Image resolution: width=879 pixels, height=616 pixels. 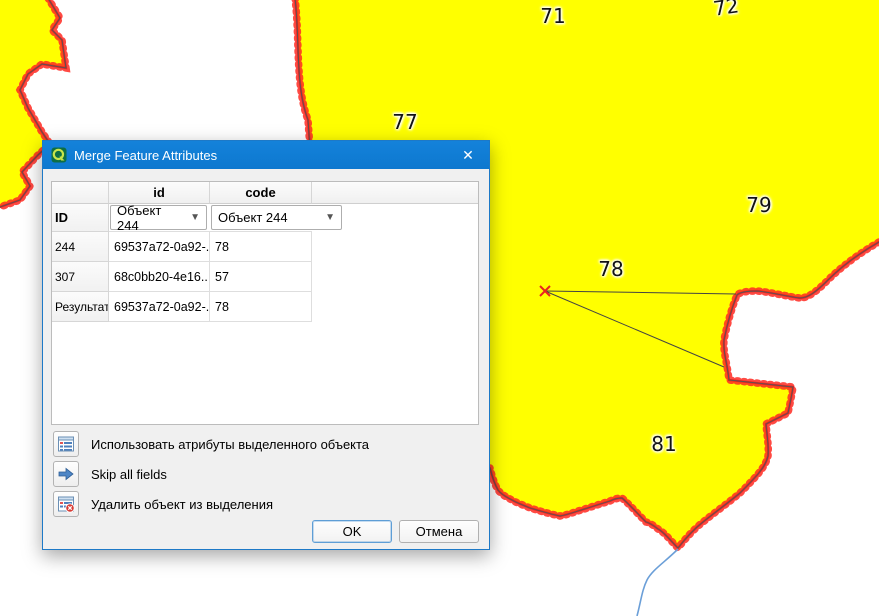 I want to click on action-row: Удалить объект из выделения, so click(x=163, y=504).